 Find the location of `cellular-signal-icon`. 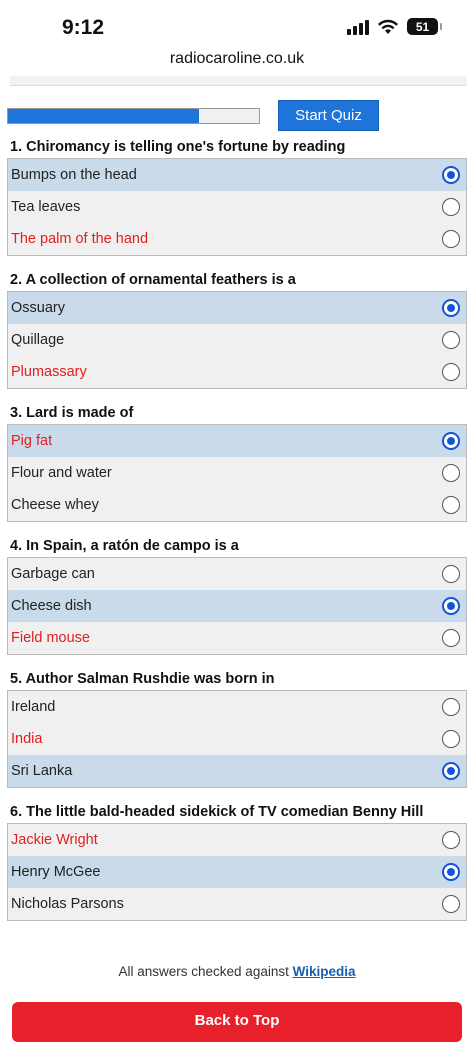

cellular-signal-icon is located at coordinates (358, 27).